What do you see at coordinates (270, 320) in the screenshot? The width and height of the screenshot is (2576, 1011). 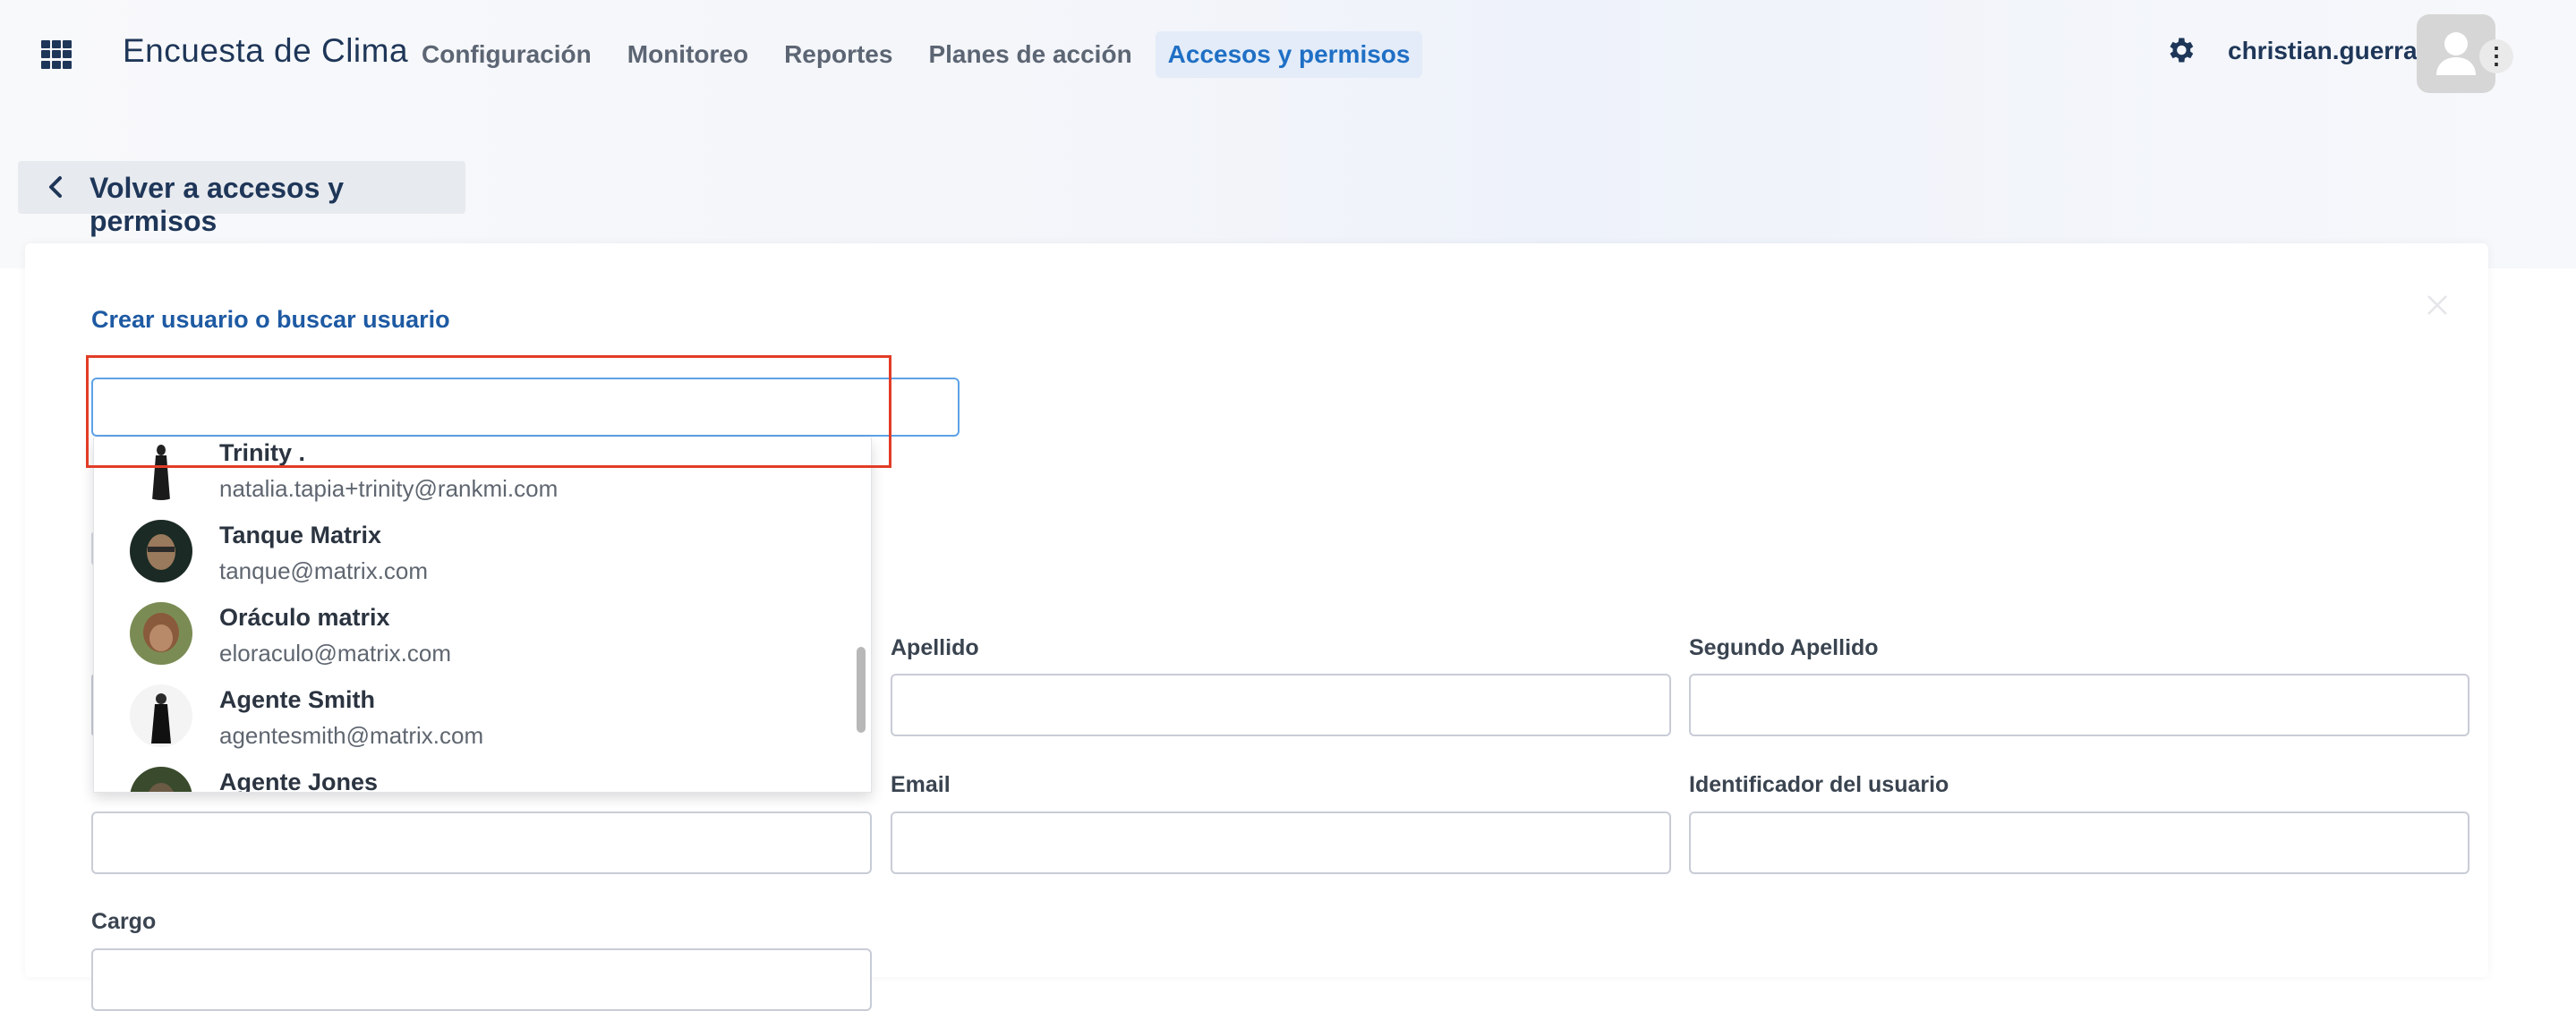 I see `section-title: Crear usuario o buscar usuario` at bounding box center [270, 320].